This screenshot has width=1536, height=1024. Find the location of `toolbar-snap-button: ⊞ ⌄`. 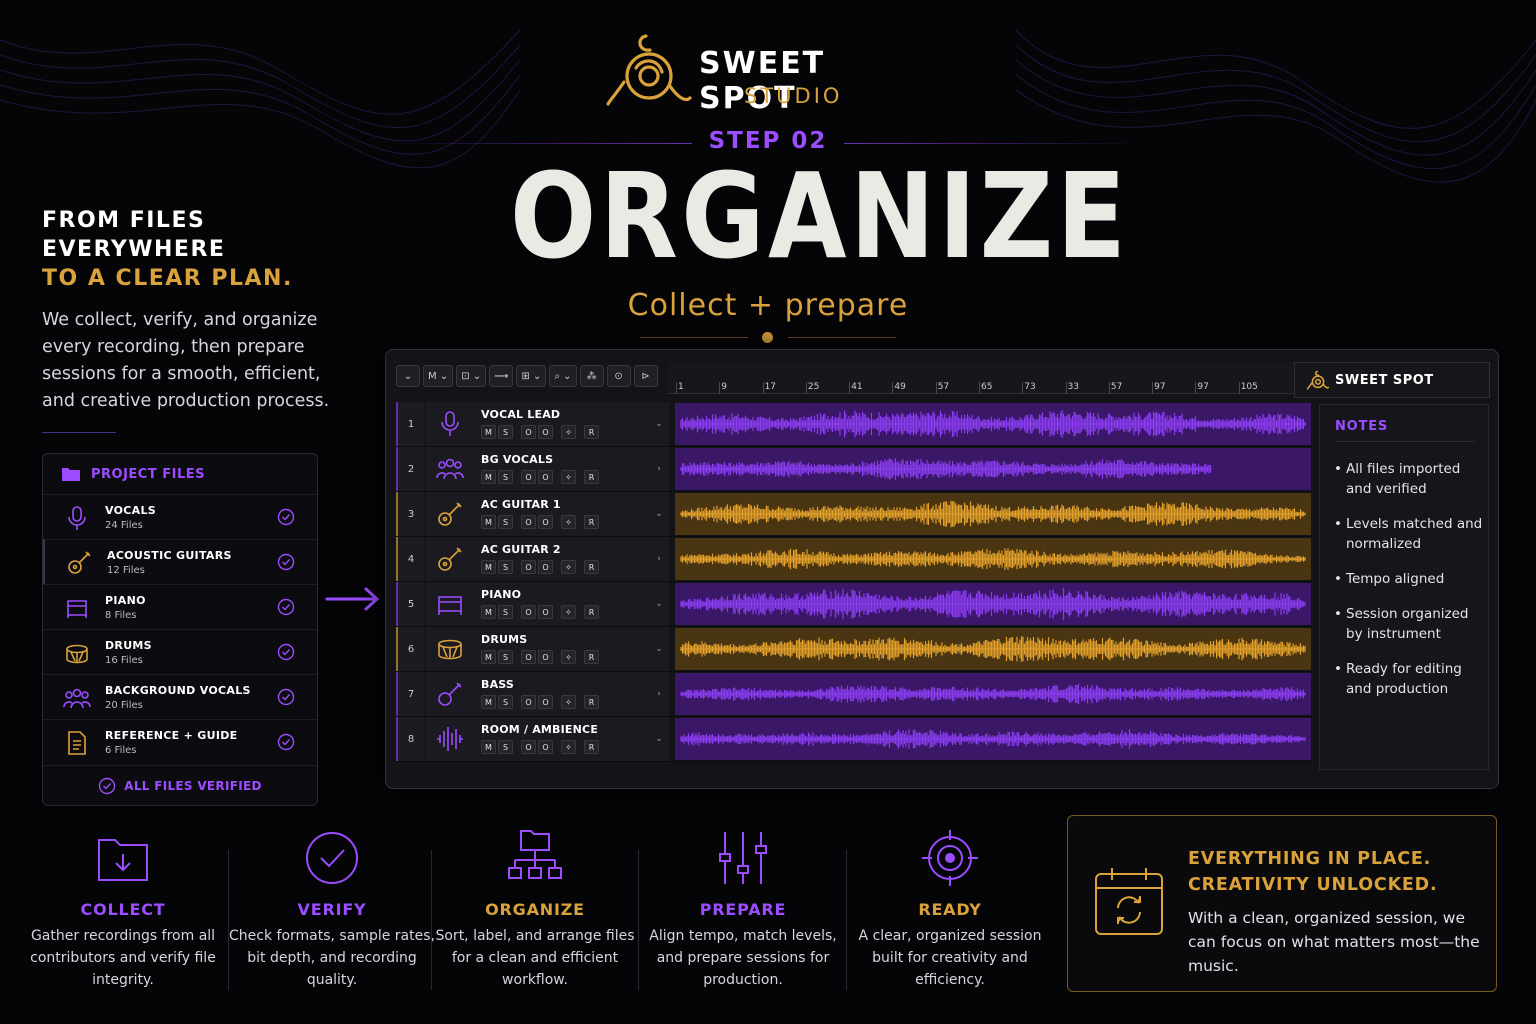

toolbar-snap-button: ⊞ ⌄ is located at coordinates (531, 376).